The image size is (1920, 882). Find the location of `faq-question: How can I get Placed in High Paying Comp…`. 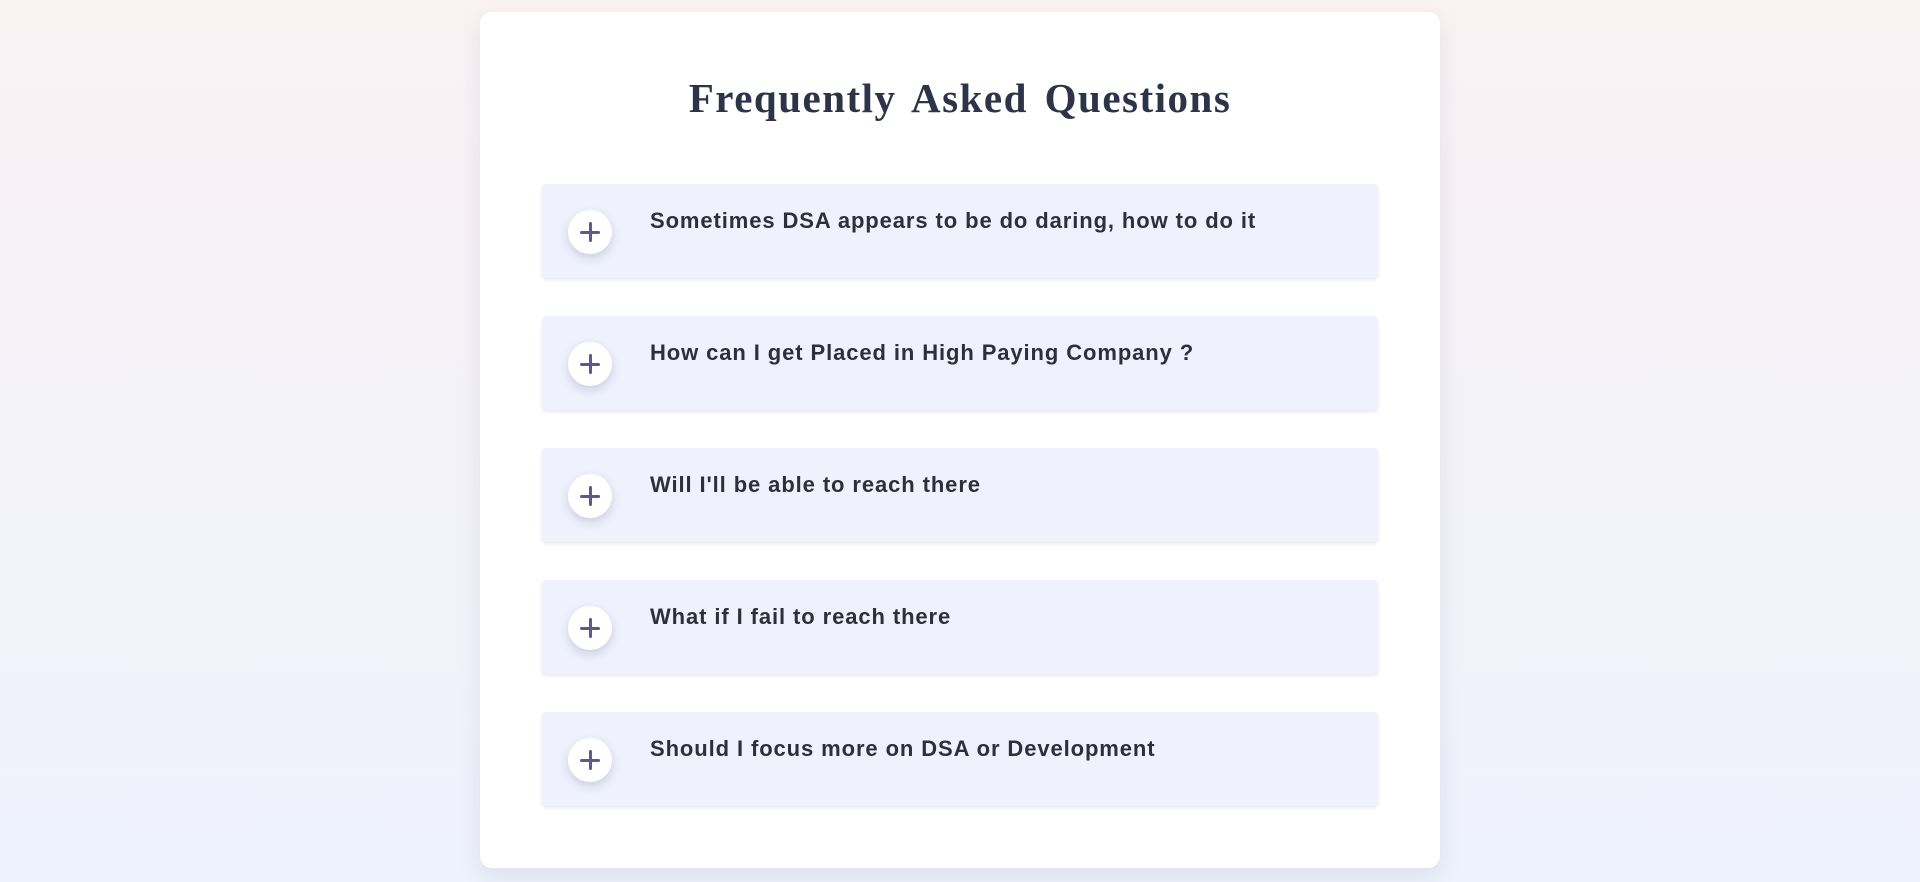

faq-question: How can I get Placed in High Paying Comp… is located at coordinates (922, 352).